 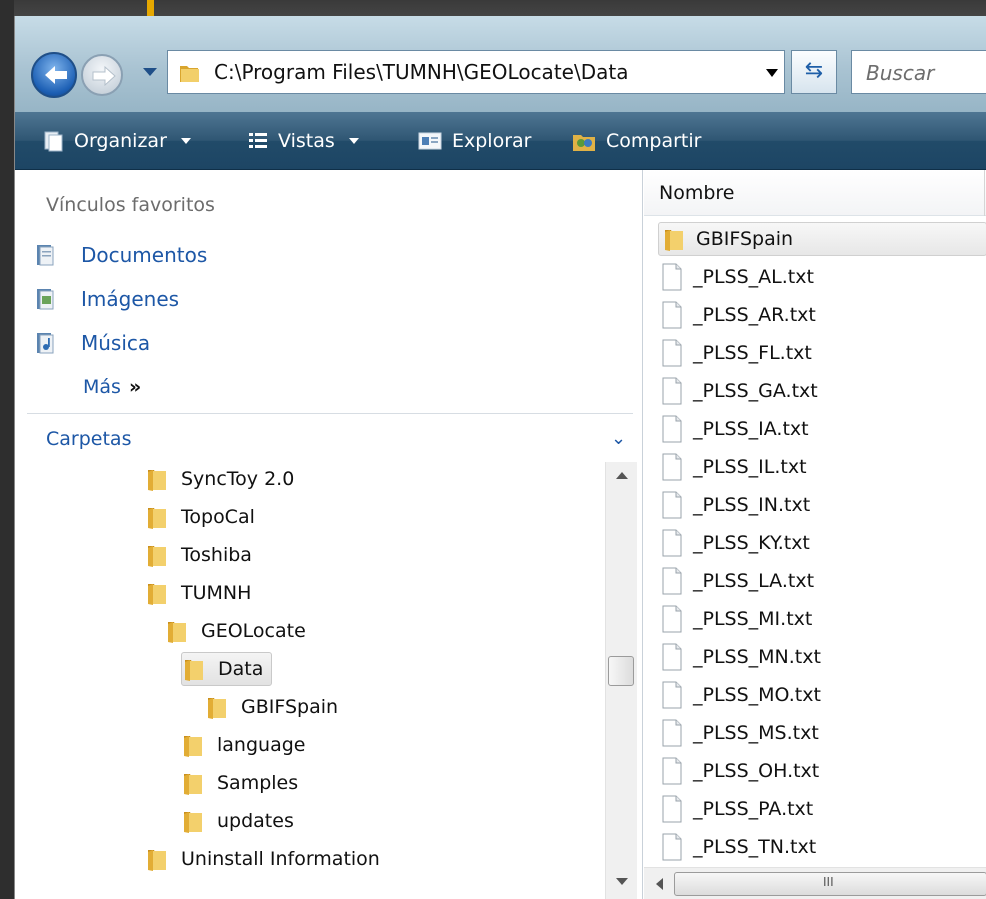 What do you see at coordinates (255, 821) in the screenshot?
I see `tree-item-label: updates` at bounding box center [255, 821].